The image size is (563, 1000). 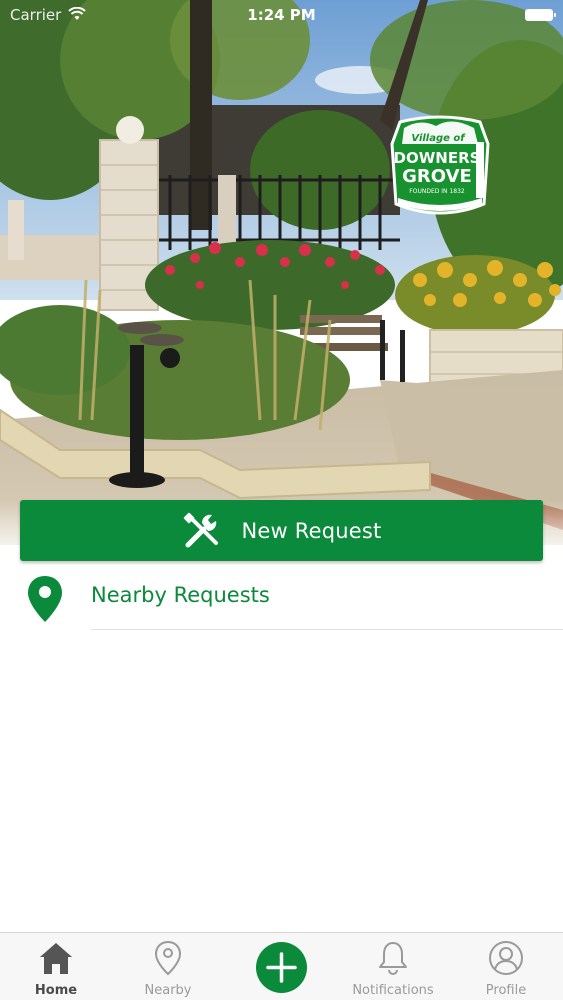 What do you see at coordinates (281, 598) in the screenshot?
I see `nearby-requests-item: Nearby Requests` at bounding box center [281, 598].